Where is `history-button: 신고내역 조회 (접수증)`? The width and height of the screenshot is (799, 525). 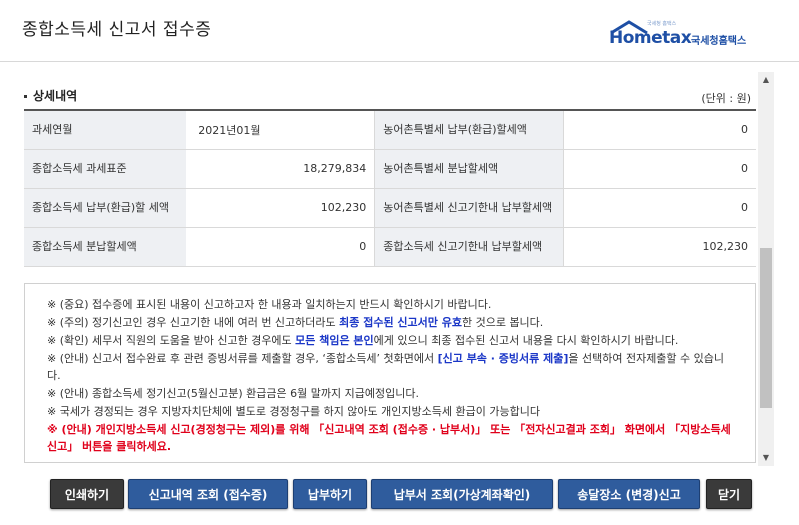
history-button: 신고내역 조회 (접수증) is located at coordinates (208, 494).